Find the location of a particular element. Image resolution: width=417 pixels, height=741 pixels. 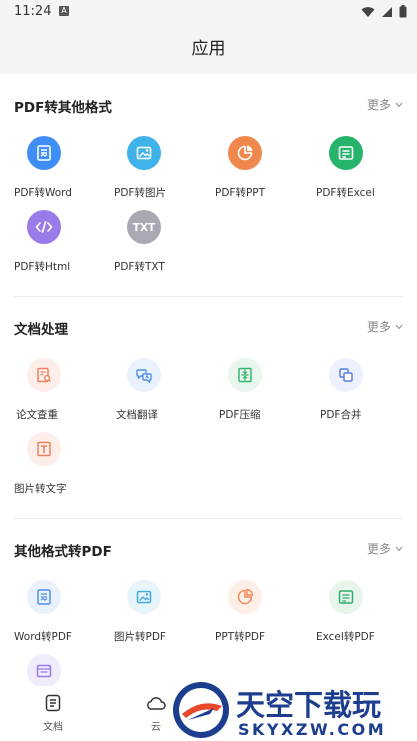

tool-icon-bg: TXT is located at coordinates (144, 227).